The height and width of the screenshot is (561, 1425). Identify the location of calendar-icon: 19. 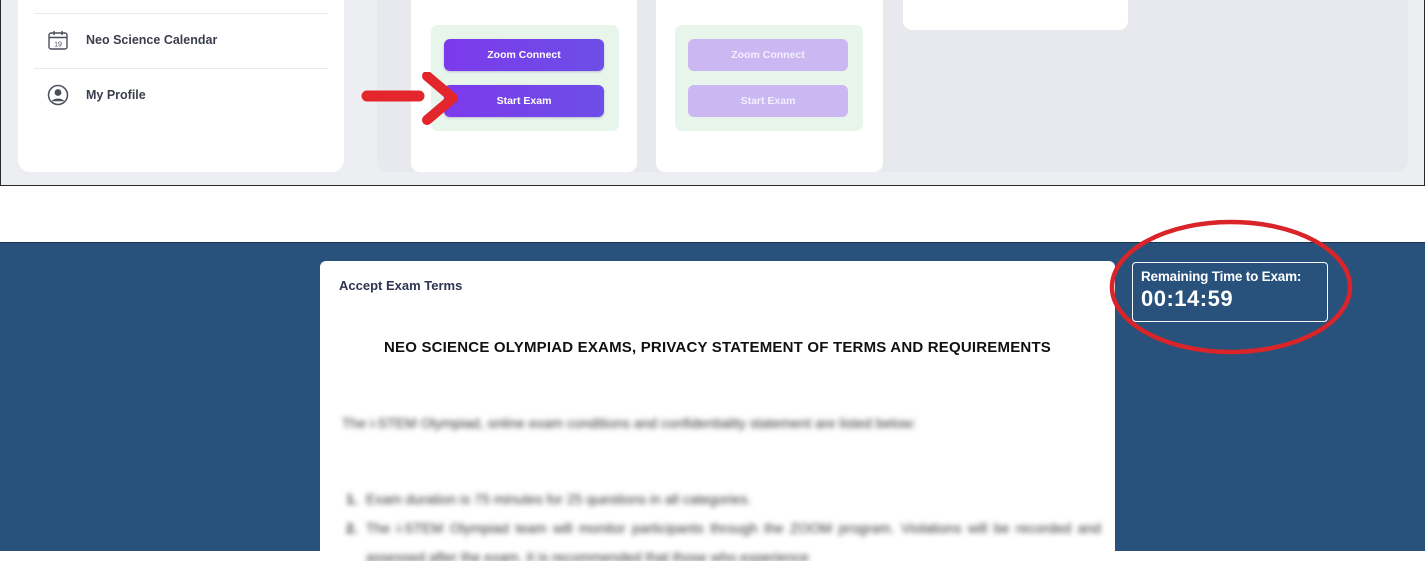
(58, 40).